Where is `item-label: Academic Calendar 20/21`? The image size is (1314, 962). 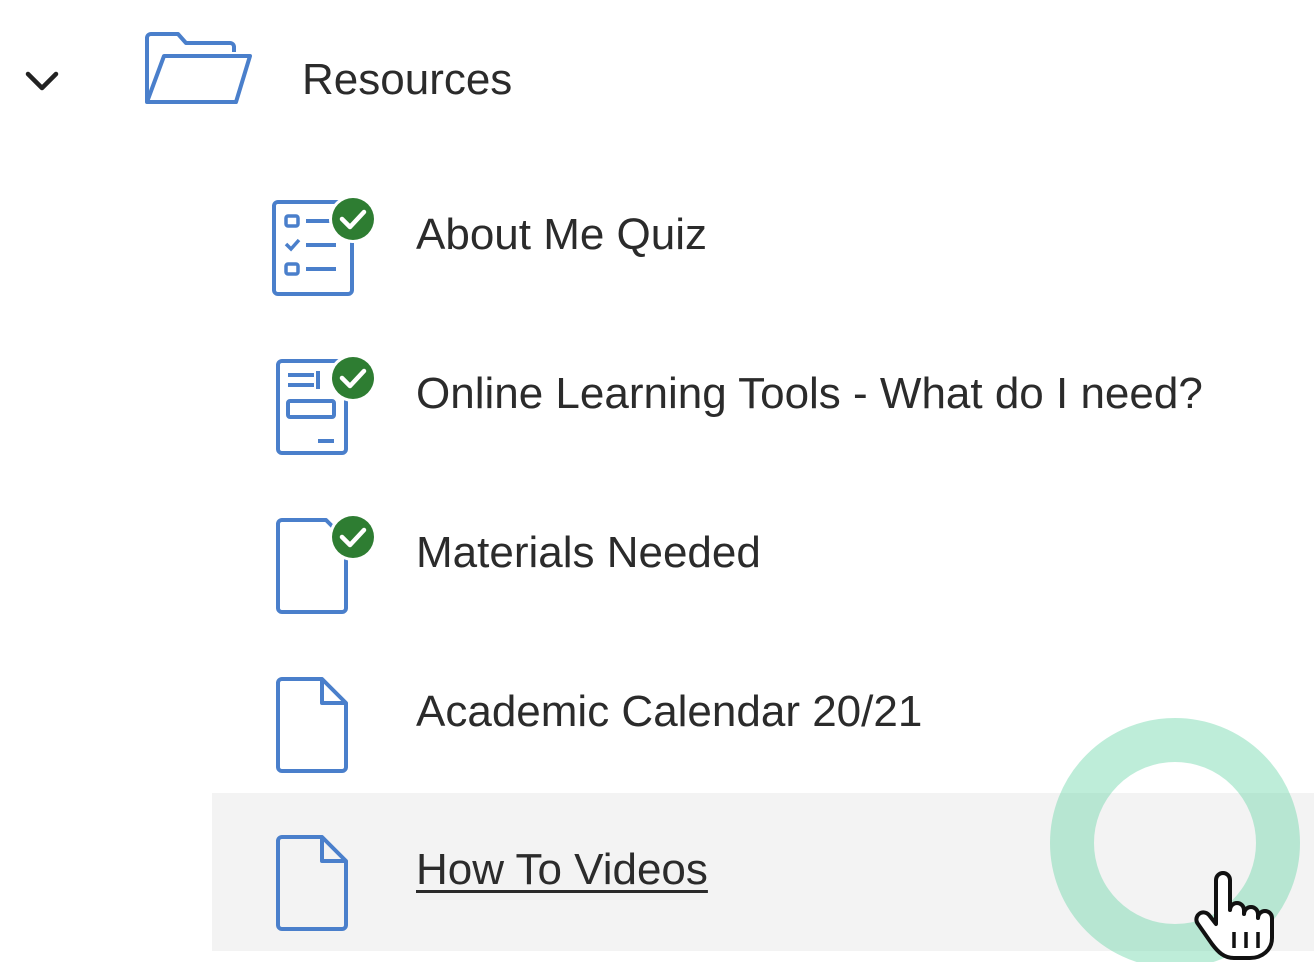
item-label: Academic Calendar 20/21 is located at coordinates (669, 712).